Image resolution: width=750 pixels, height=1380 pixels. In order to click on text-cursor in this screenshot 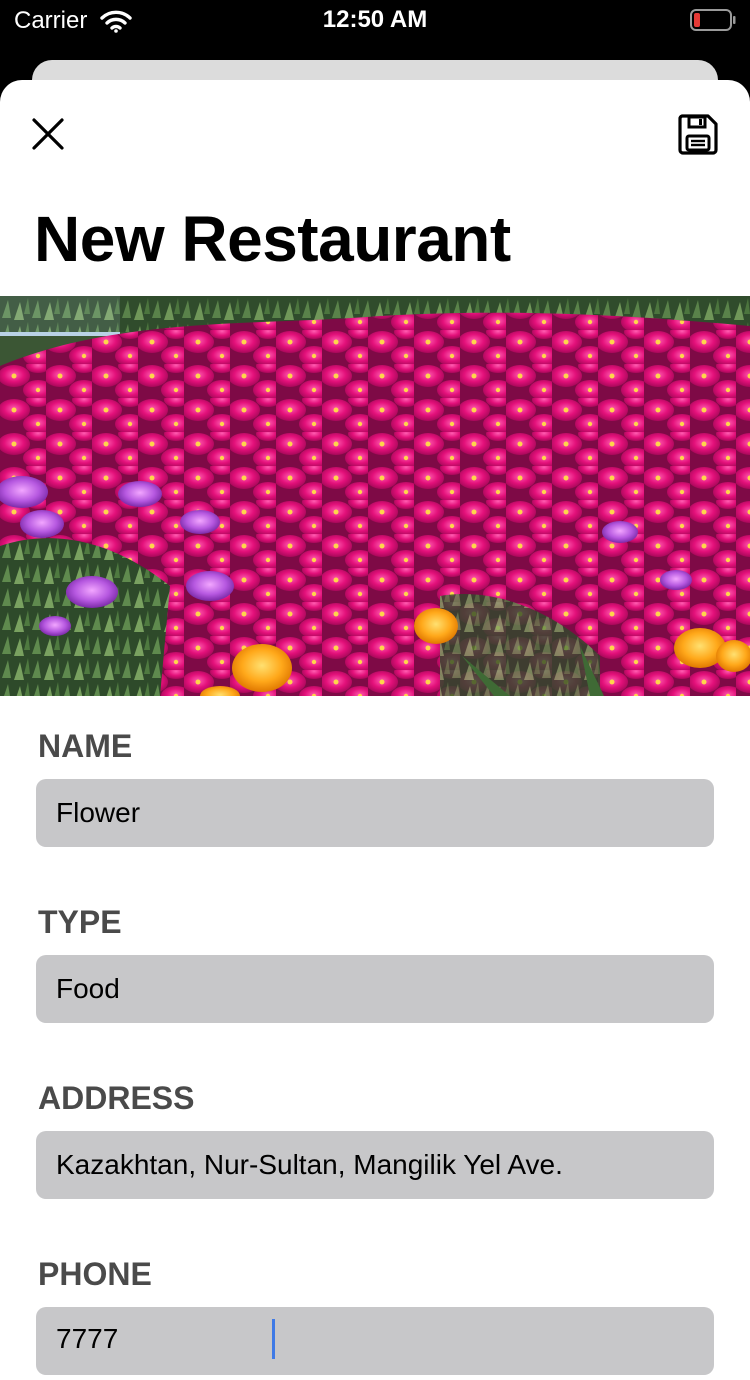, I will do `click(273, 1339)`.